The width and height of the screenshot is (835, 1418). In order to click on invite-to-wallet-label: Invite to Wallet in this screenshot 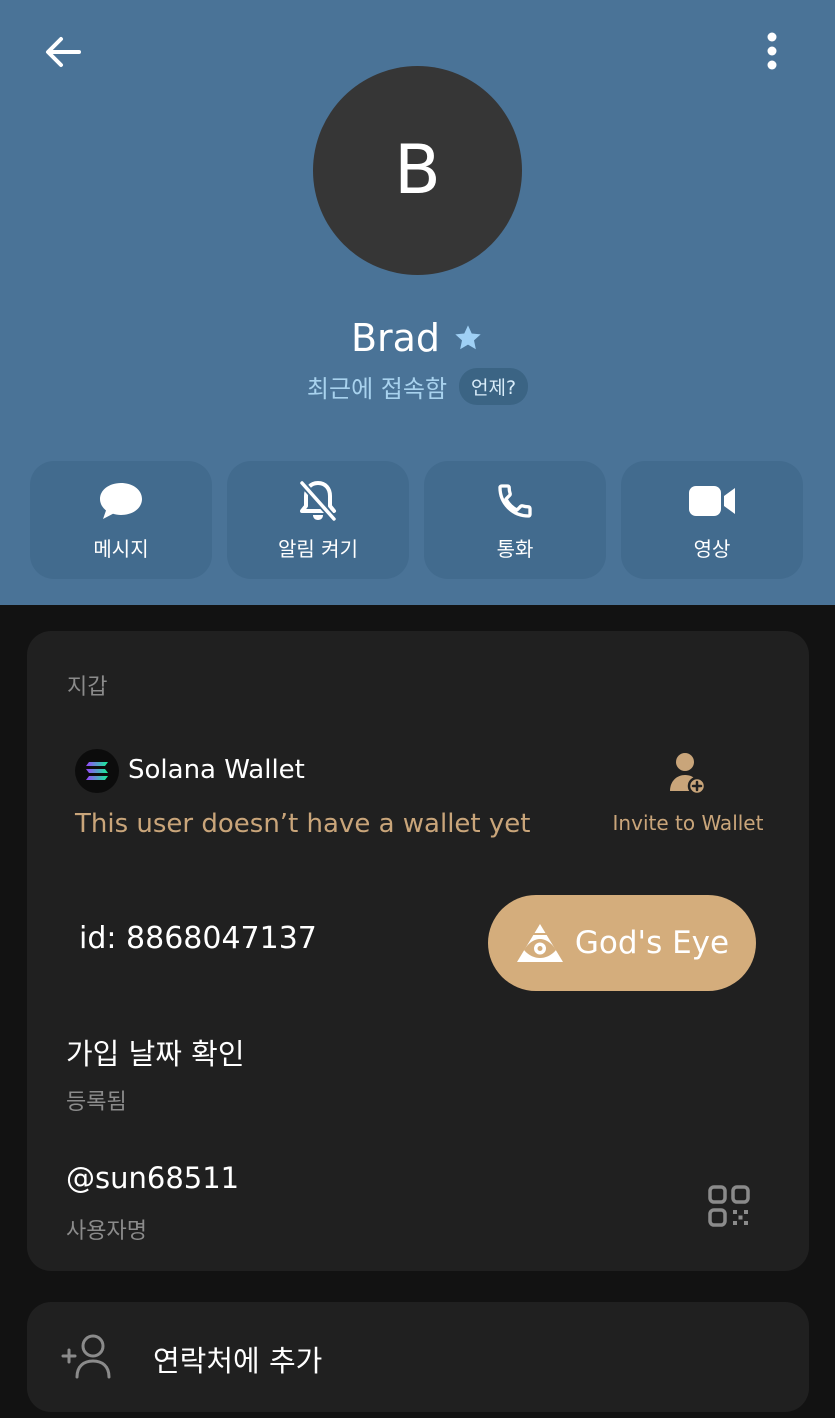, I will do `click(688, 823)`.